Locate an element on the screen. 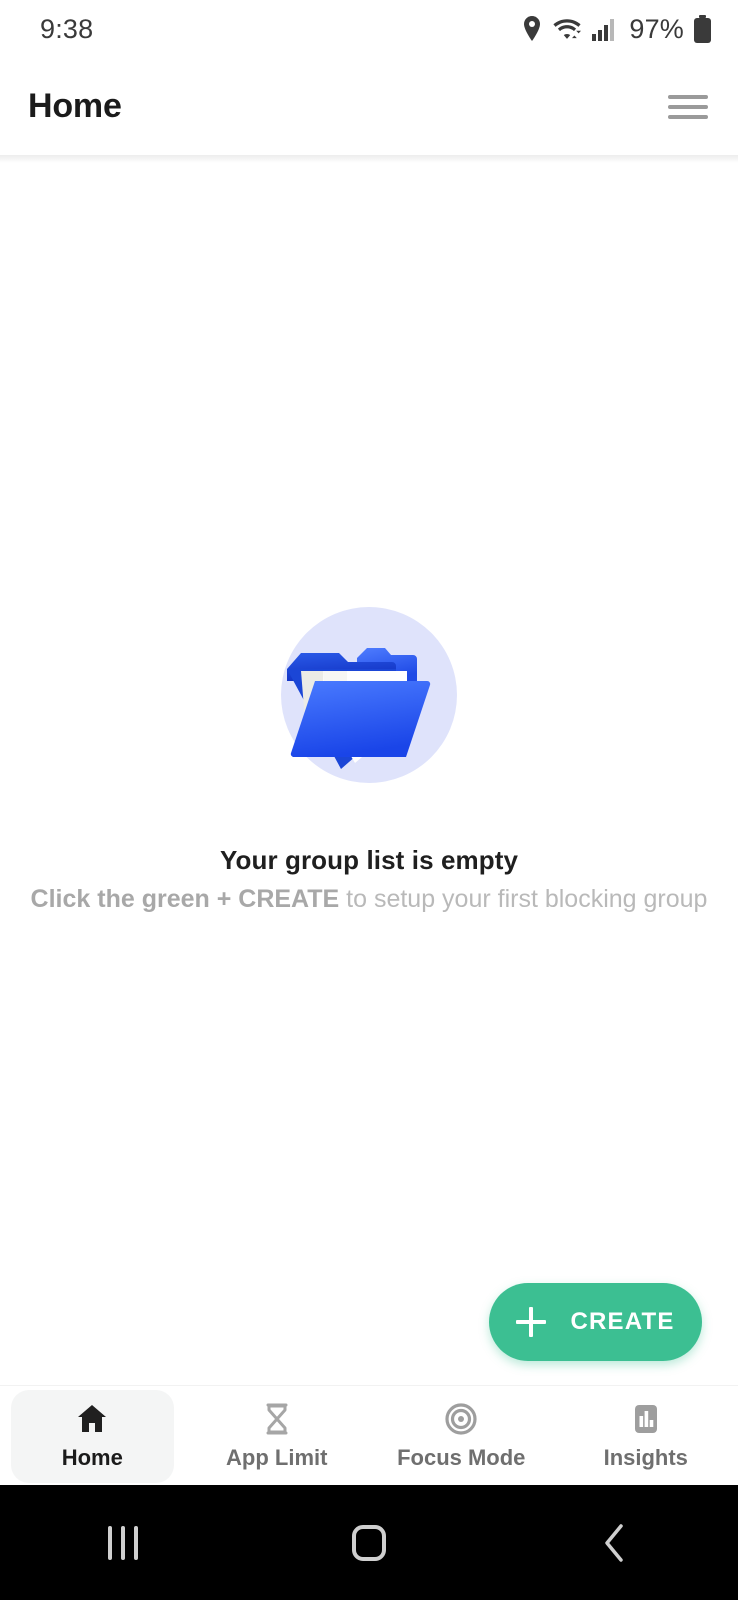 This screenshot has height=1600, width=738. status-icons: 97% is located at coordinates (616, 29).